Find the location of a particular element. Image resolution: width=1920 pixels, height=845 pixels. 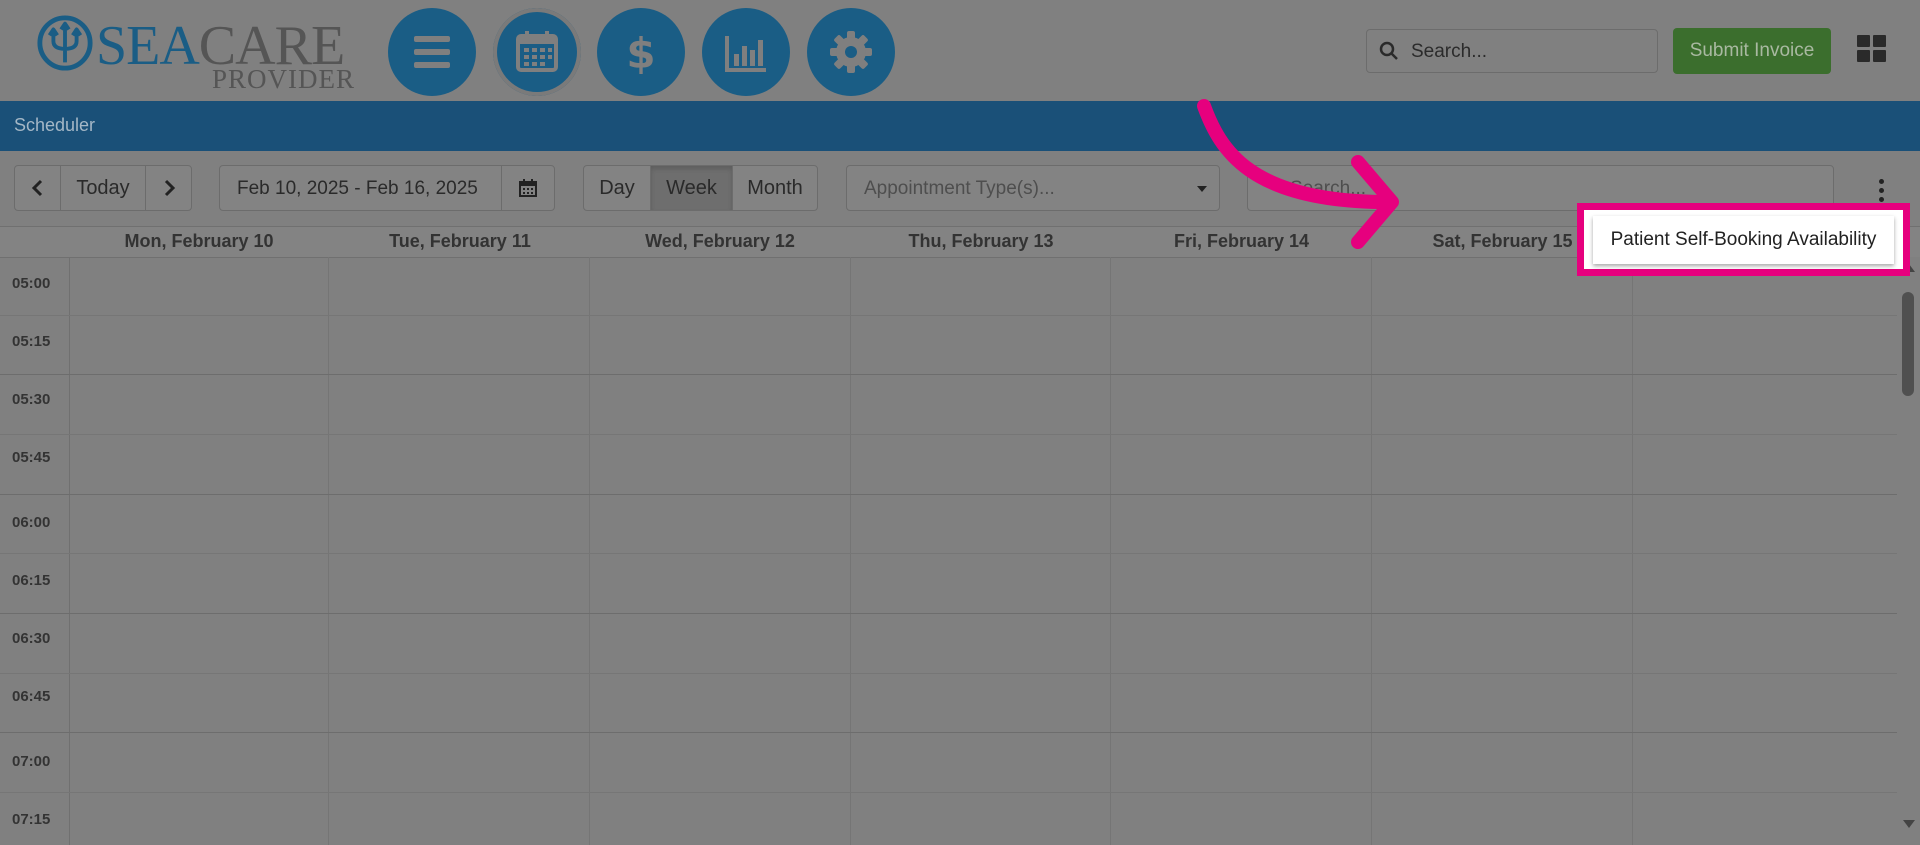

view-week-button: Week is located at coordinates (691, 188).